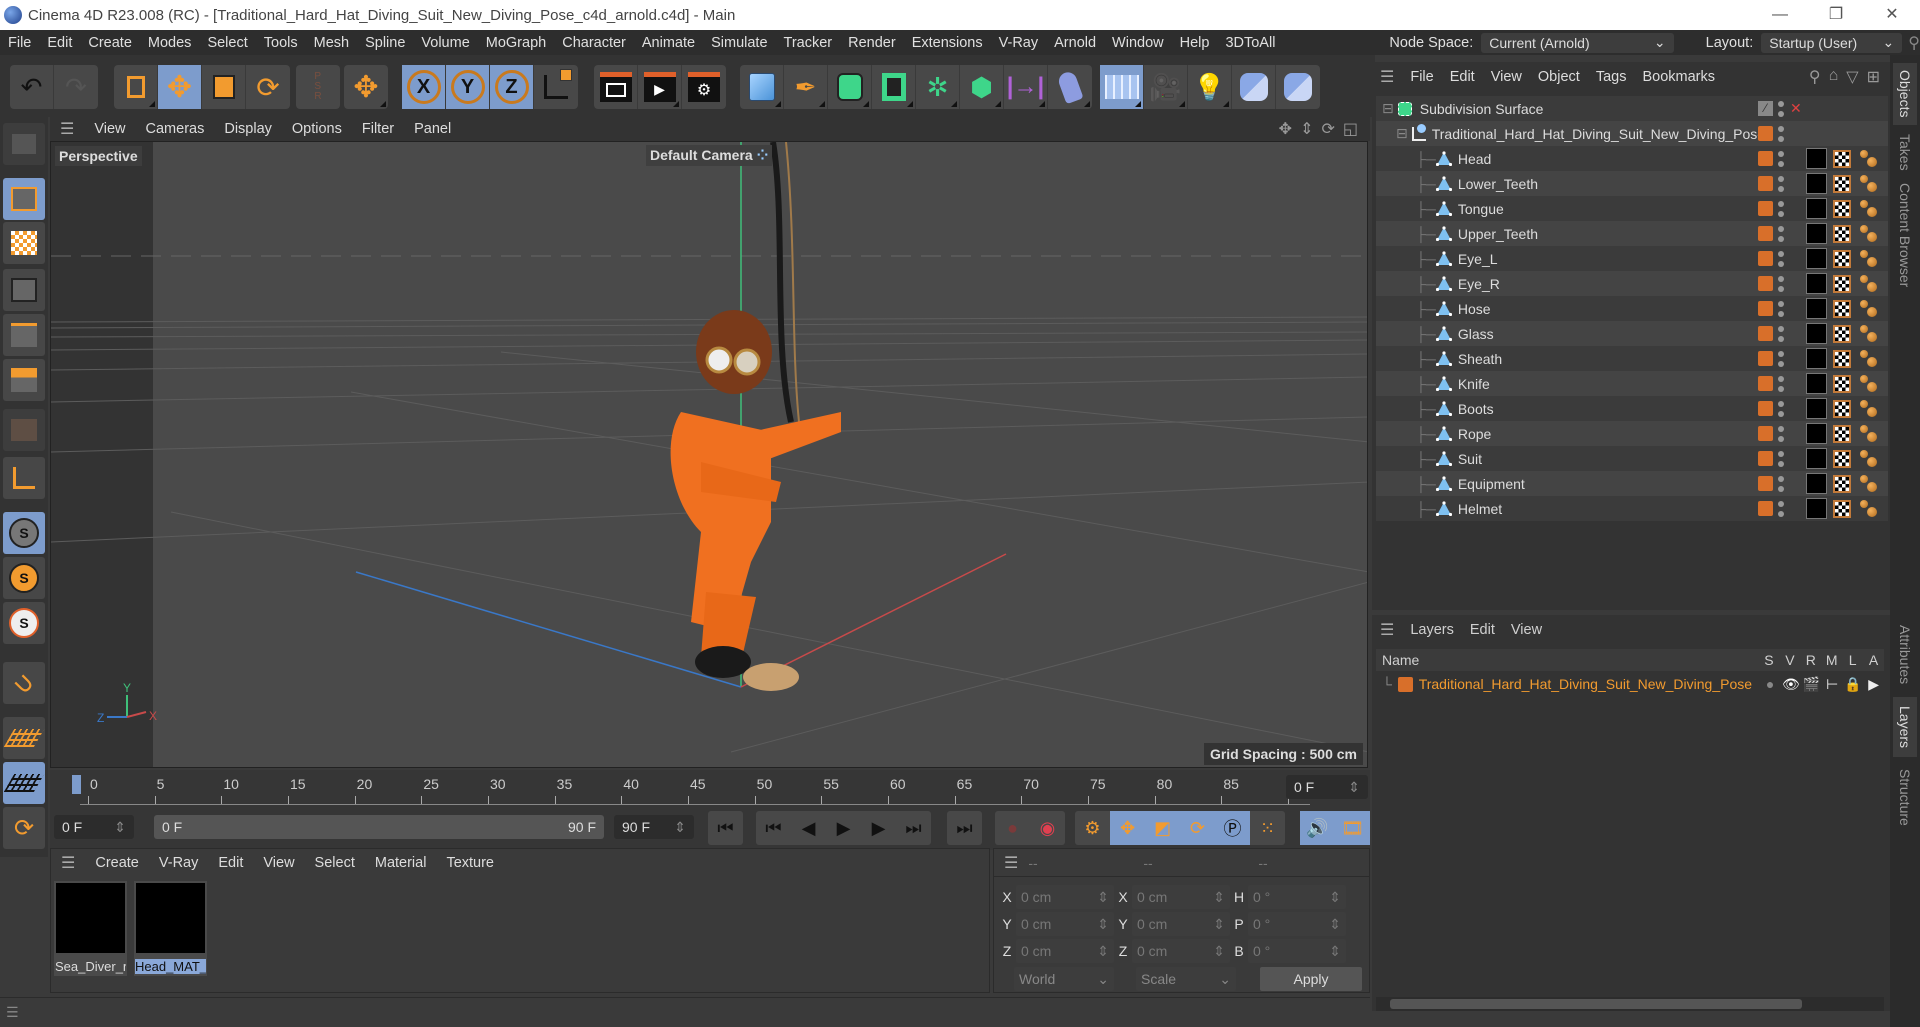 The width and height of the screenshot is (1920, 1027). Describe the element at coordinates (1914, 43) in the screenshot. I see `search-icon: ⚲` at that location.